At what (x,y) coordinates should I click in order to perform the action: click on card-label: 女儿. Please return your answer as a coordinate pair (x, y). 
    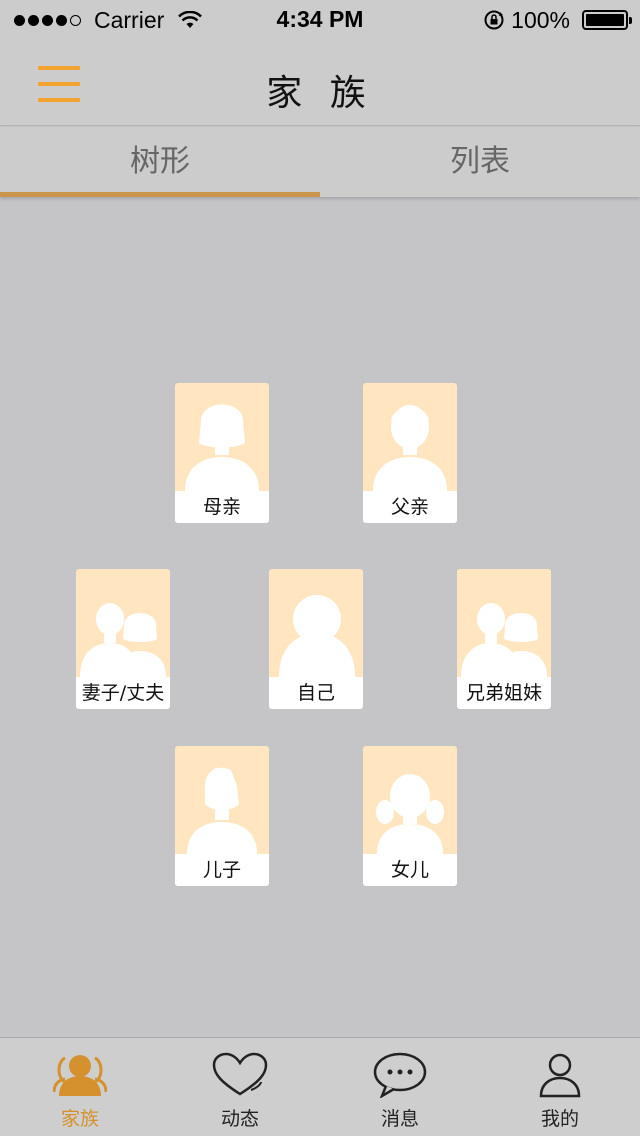
    Looking at the image, I should click on (410, 870).